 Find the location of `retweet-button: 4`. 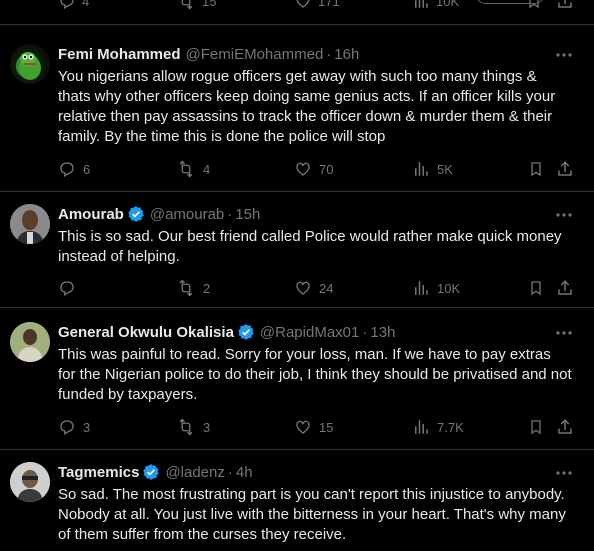

retweet-button: 4 is located at coordinates (193, 169).